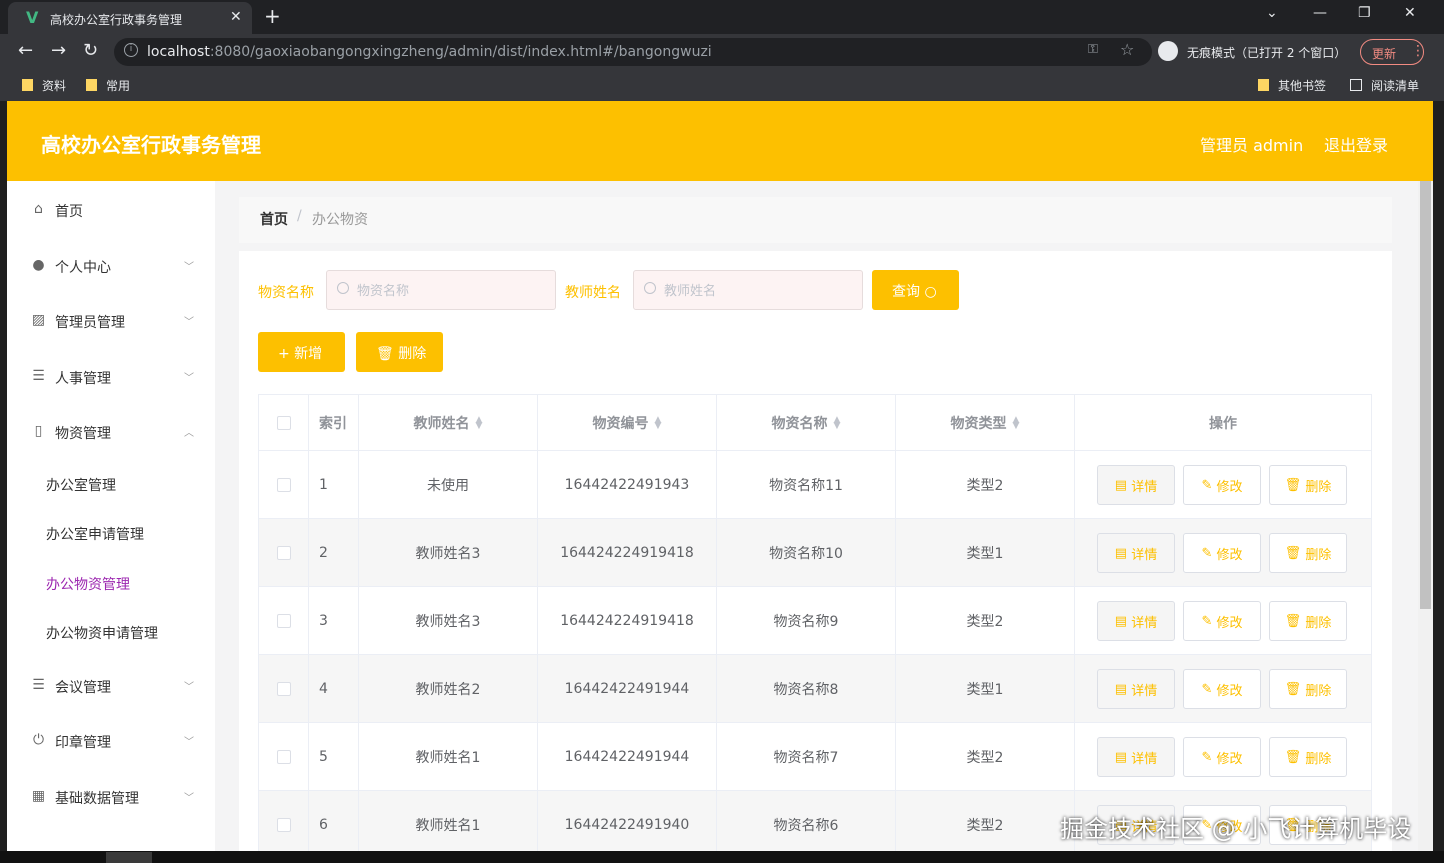 This screenshot has height=863, width=1444. What do you see at coordinates (1093, 49) in the screenshot?
I see `key-icon: ⚿` at bounding box center [1093, 49].